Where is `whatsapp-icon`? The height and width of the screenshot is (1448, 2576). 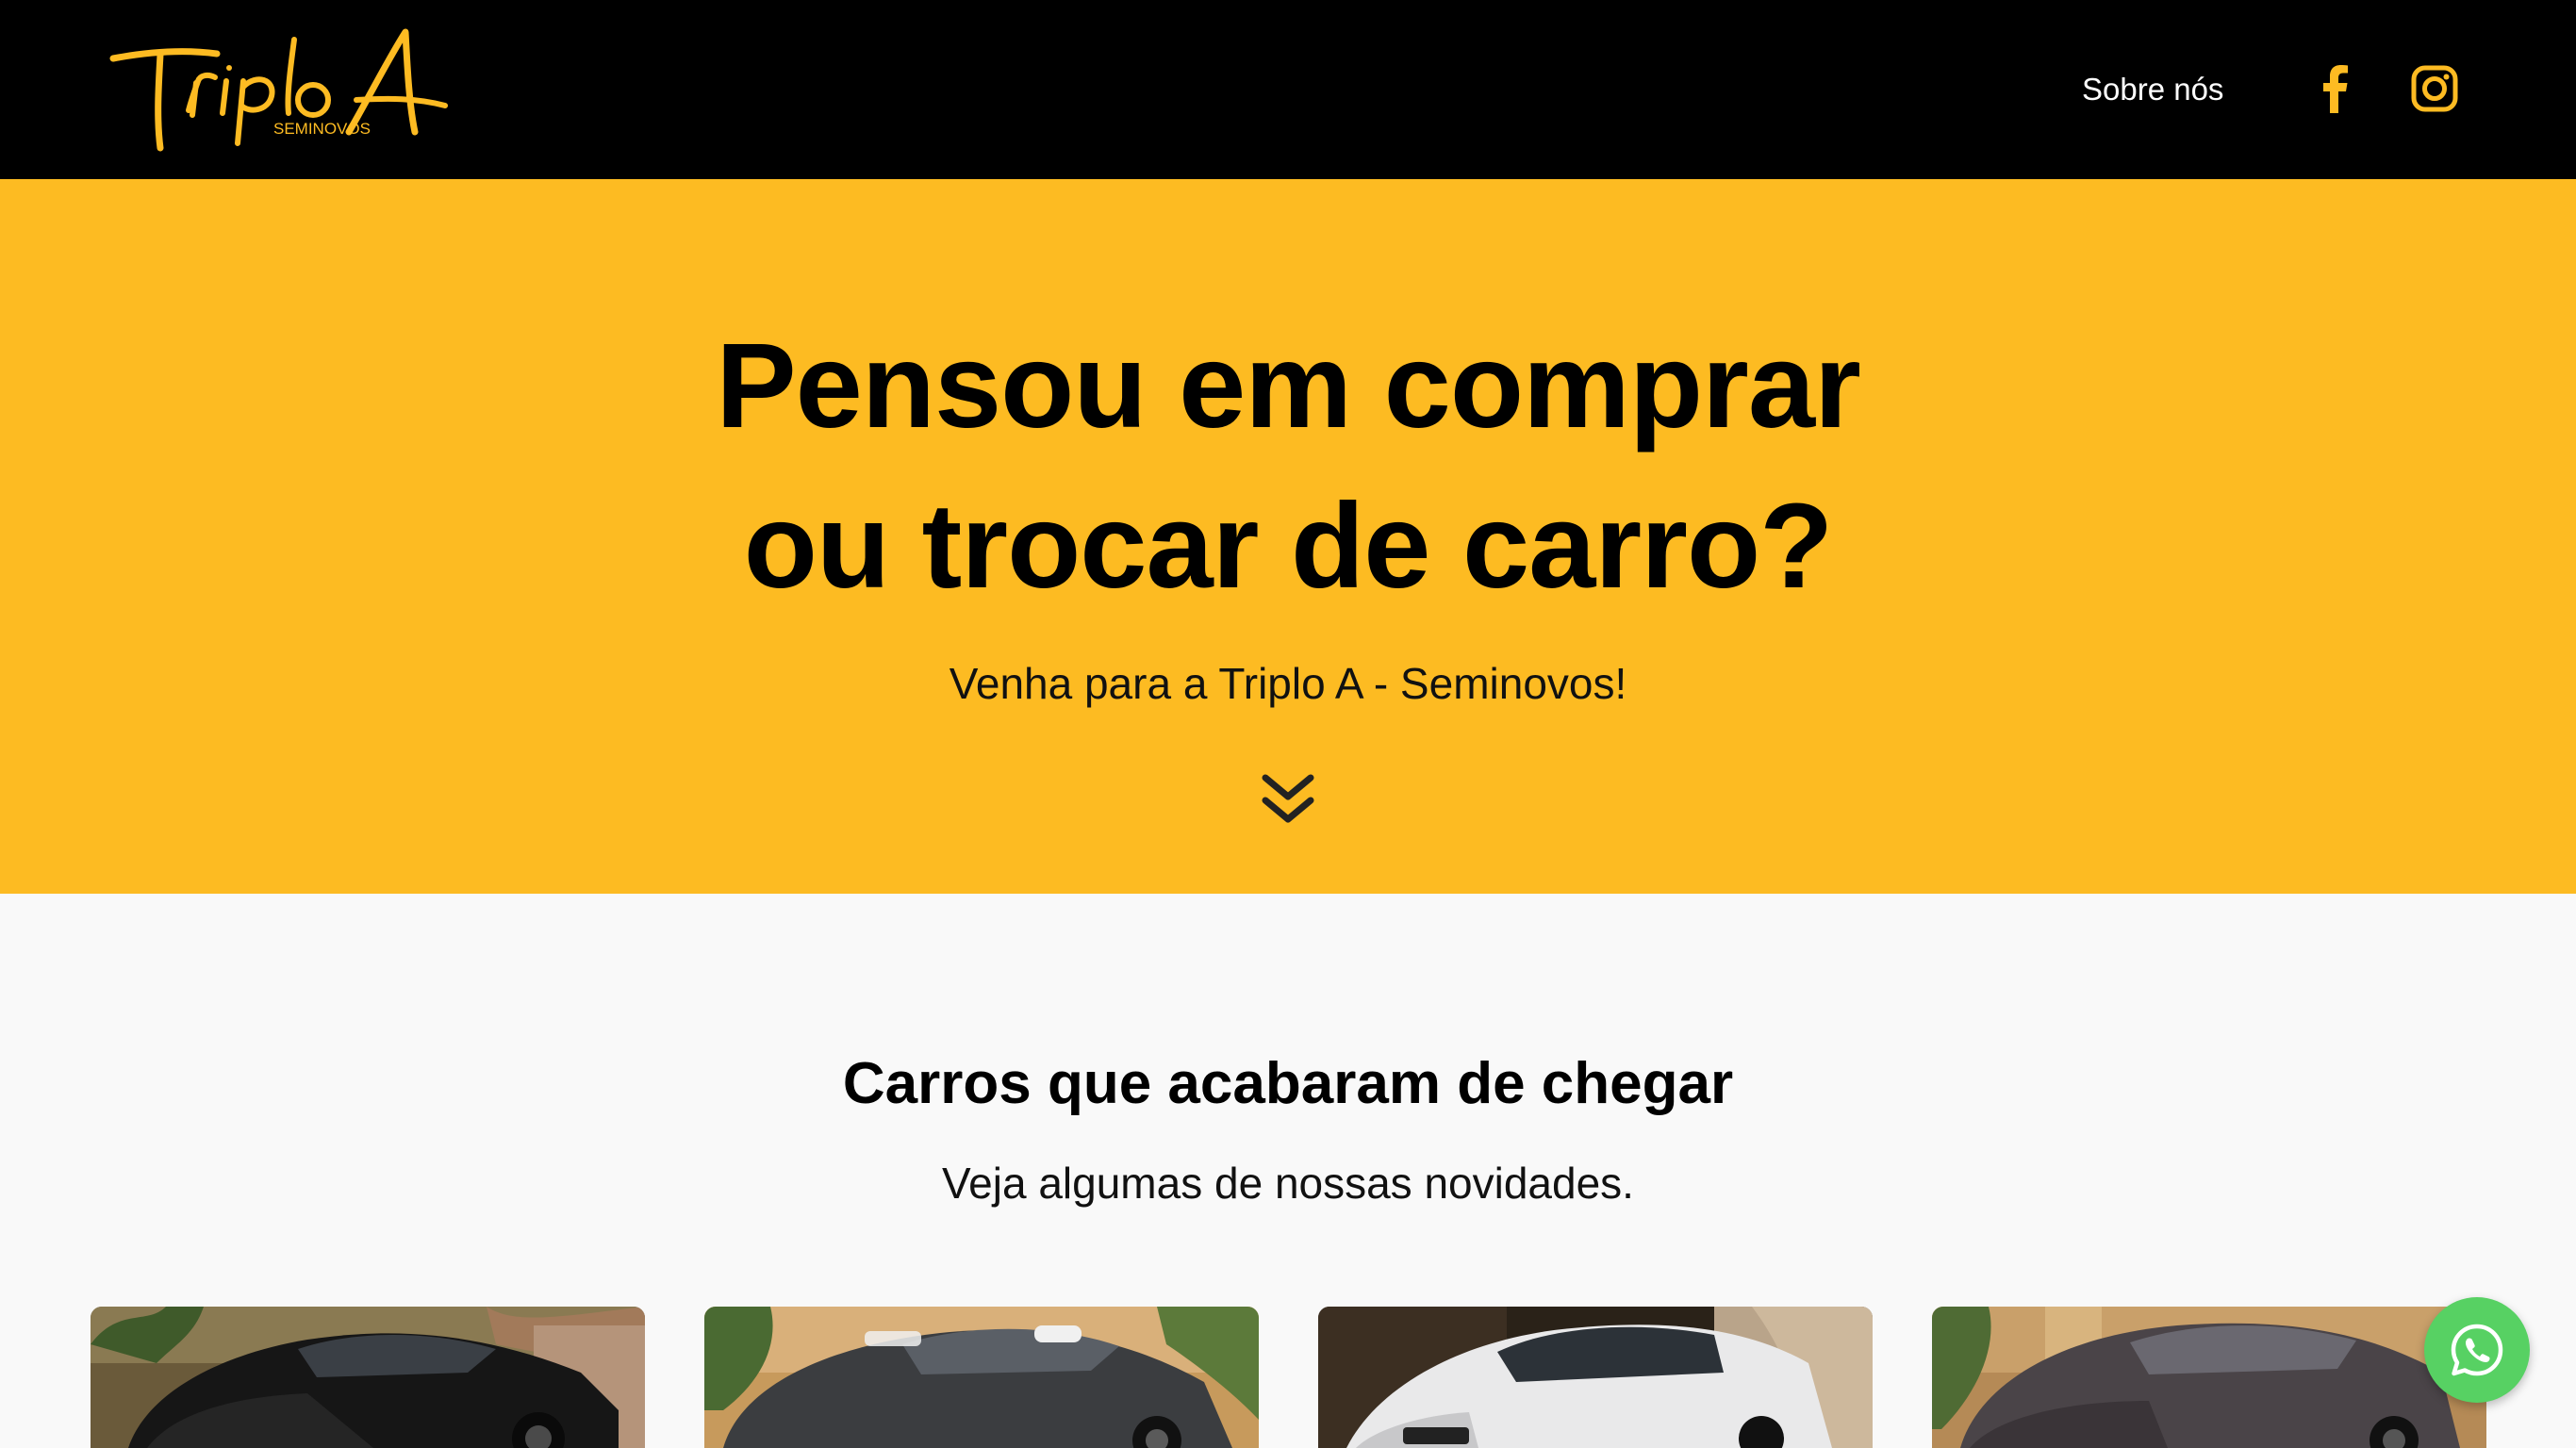
whatsapp-icon is located at coordinates (2477, 1350).